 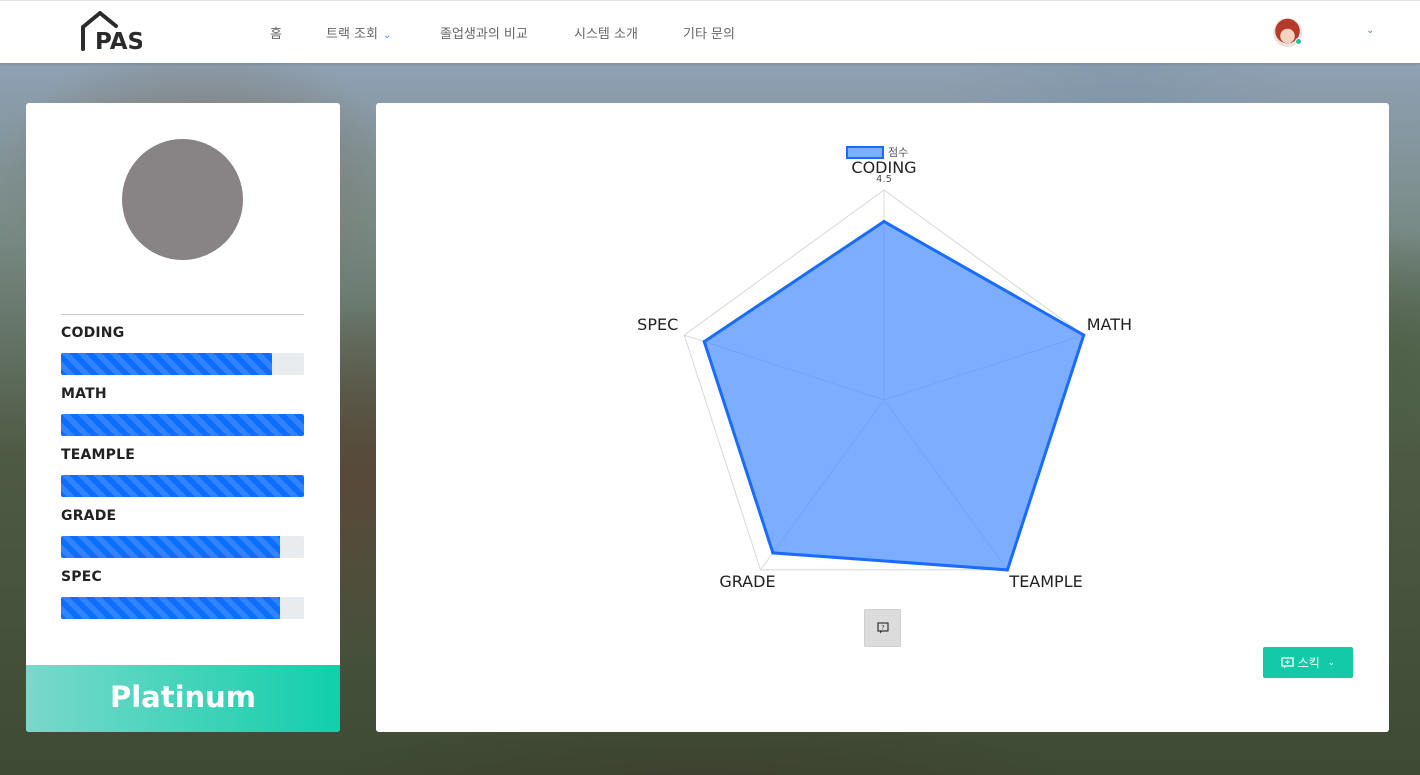 What do you see at coordinates (182, 594) in the screenshot?
I see `stat-spec: SPEC` at bounding box center [182, 594].